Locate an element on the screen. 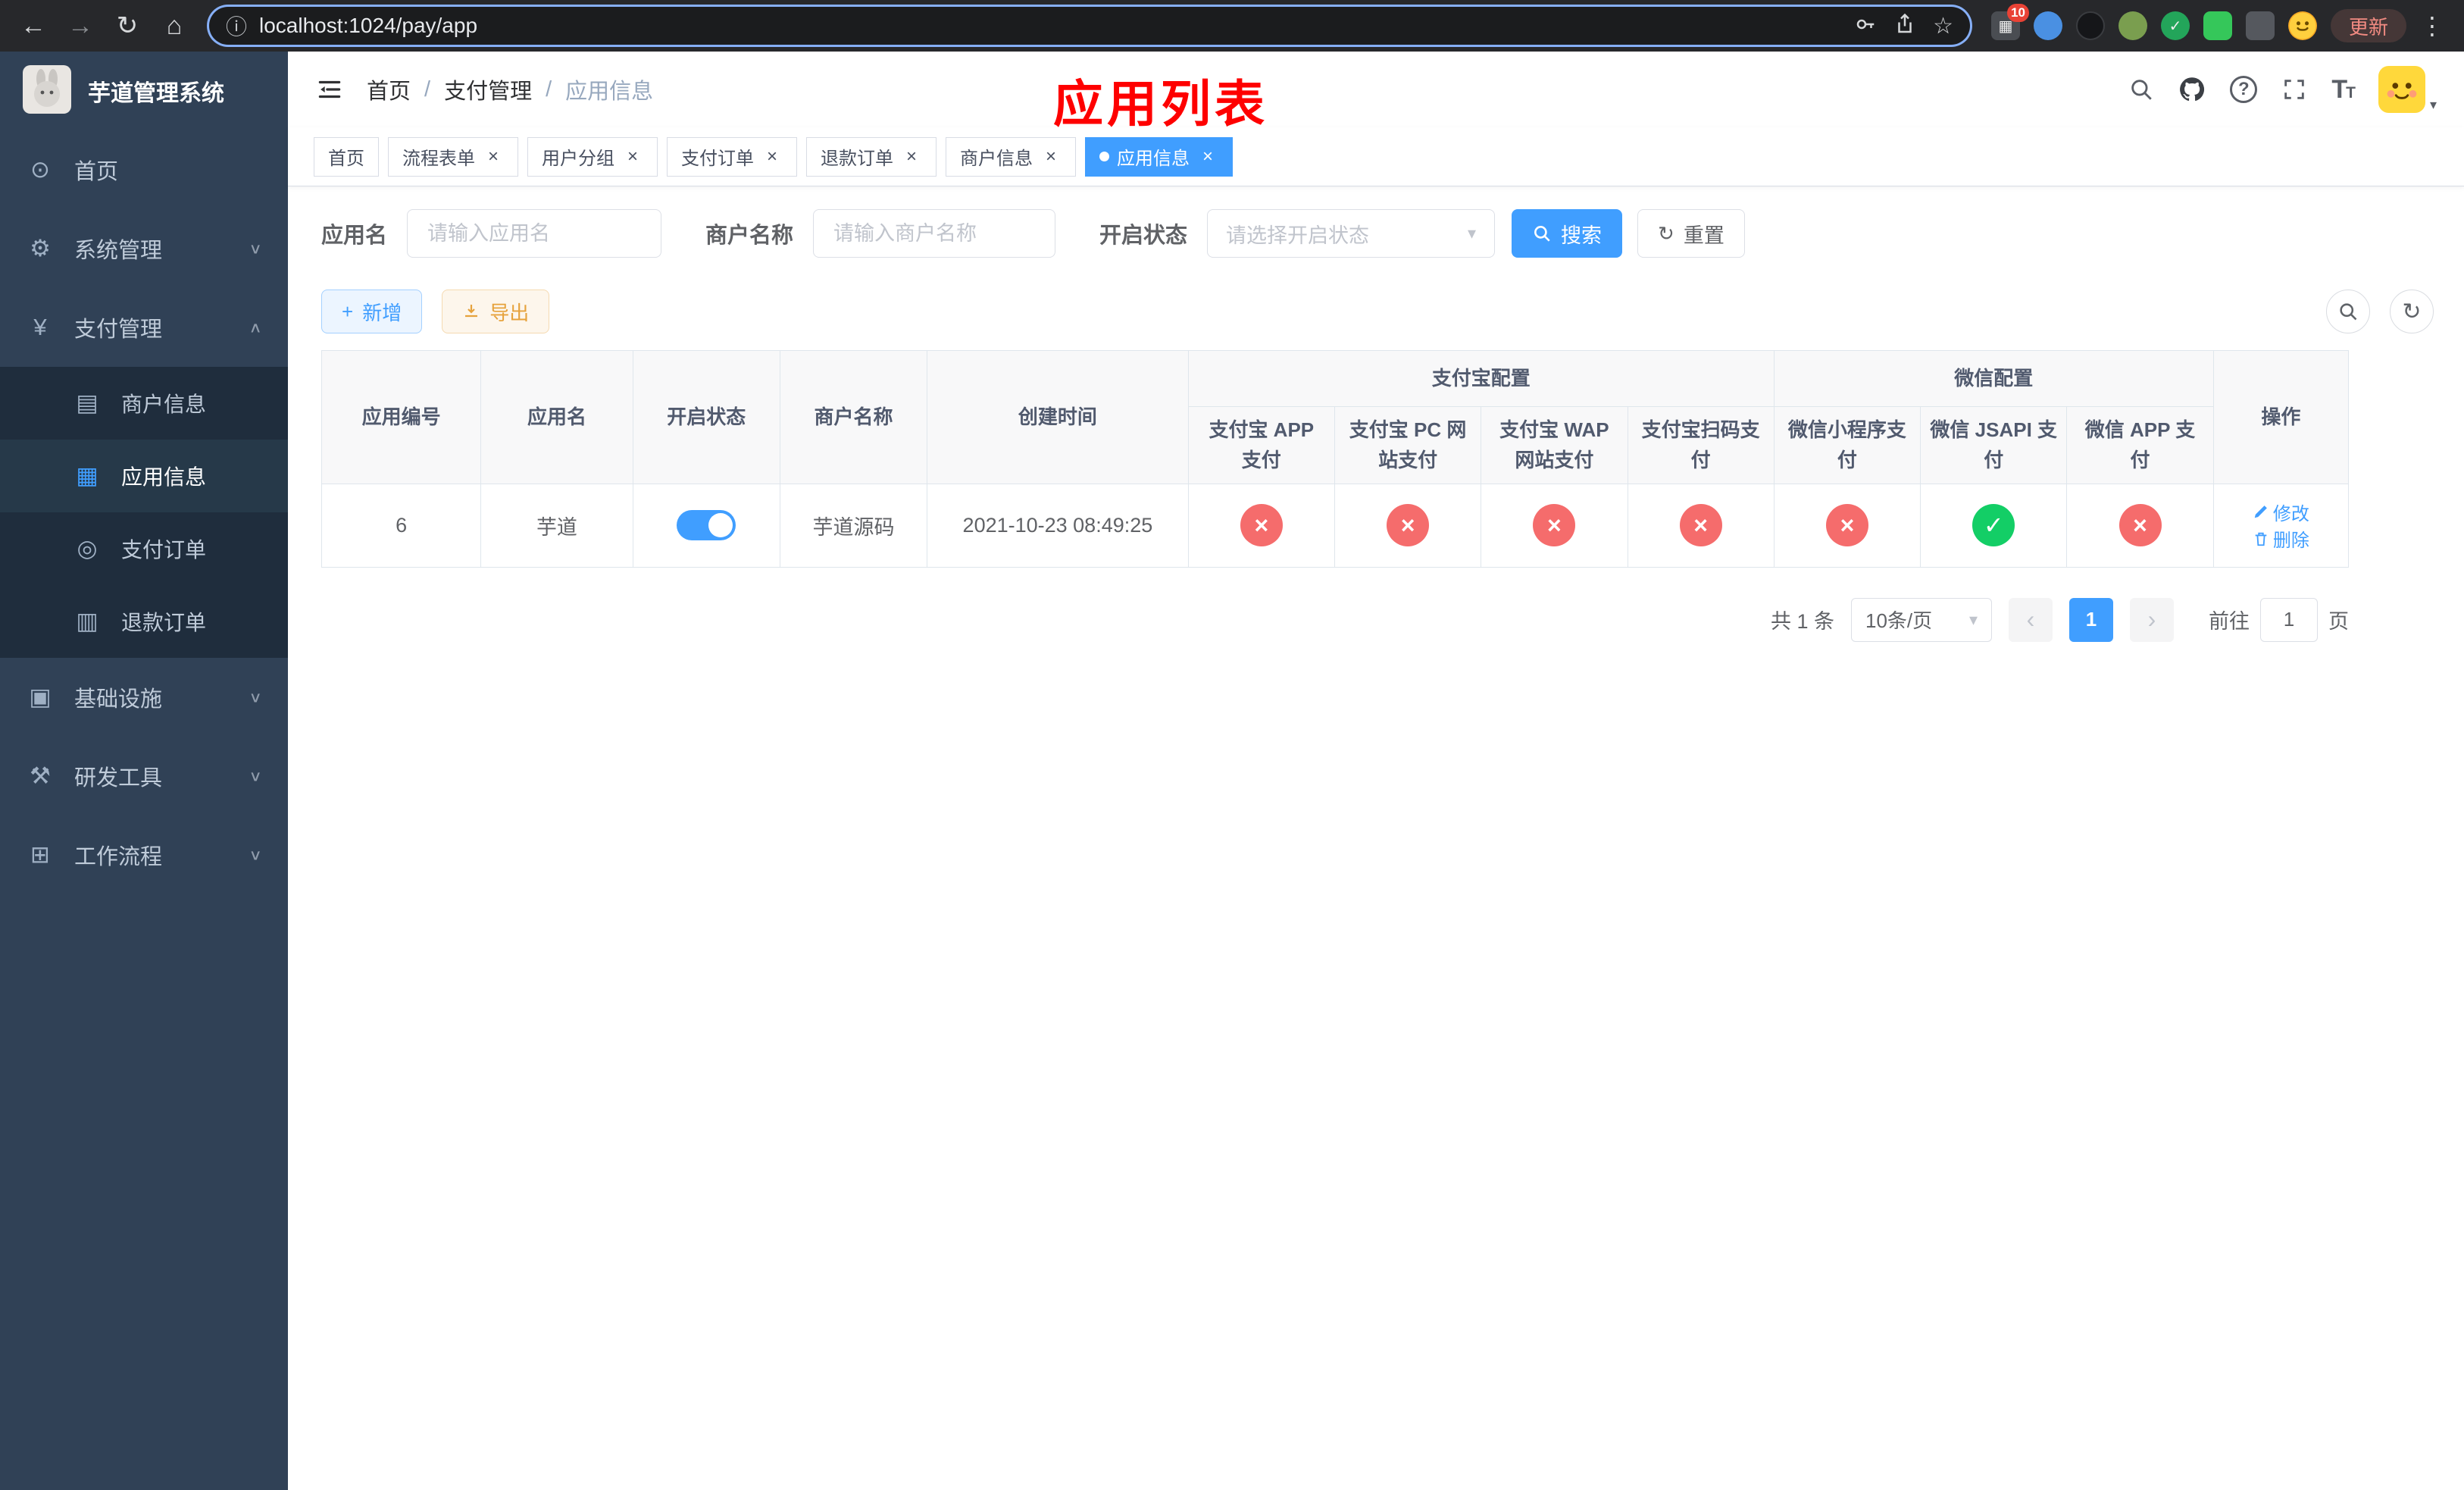 The width and height of the screenshot is (2464, 1490). sidebar-subitem-refund-order: ▥ 退款订单 is located at coordinates (144, 621).